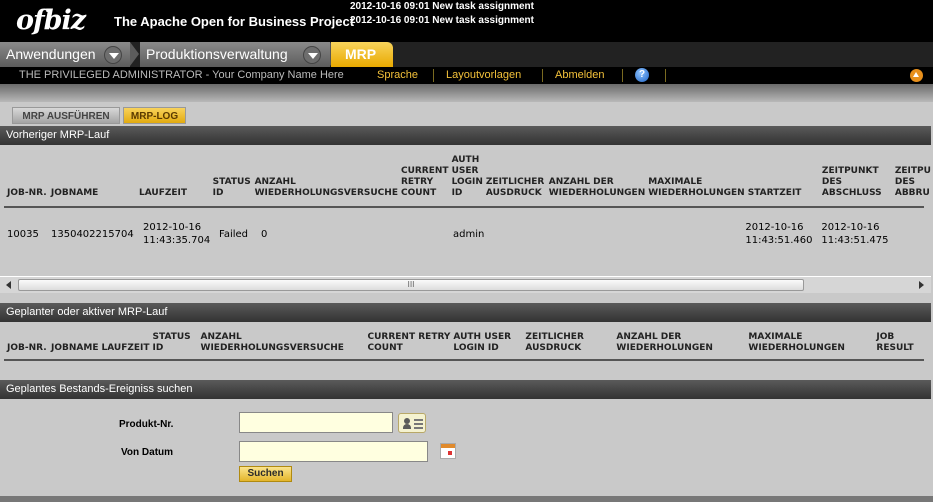 The height and width of the screenshot is (502, 933). I want to click on cell-retry-count, so click(428, 234).